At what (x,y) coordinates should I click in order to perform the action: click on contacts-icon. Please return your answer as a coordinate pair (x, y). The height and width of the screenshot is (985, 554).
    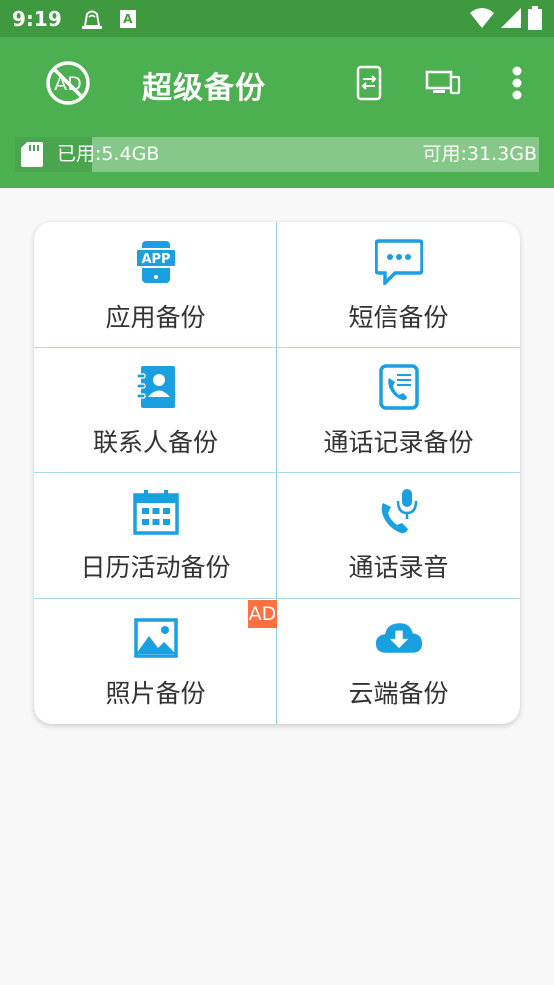
    Looking at the image, I should click on (156, 387).